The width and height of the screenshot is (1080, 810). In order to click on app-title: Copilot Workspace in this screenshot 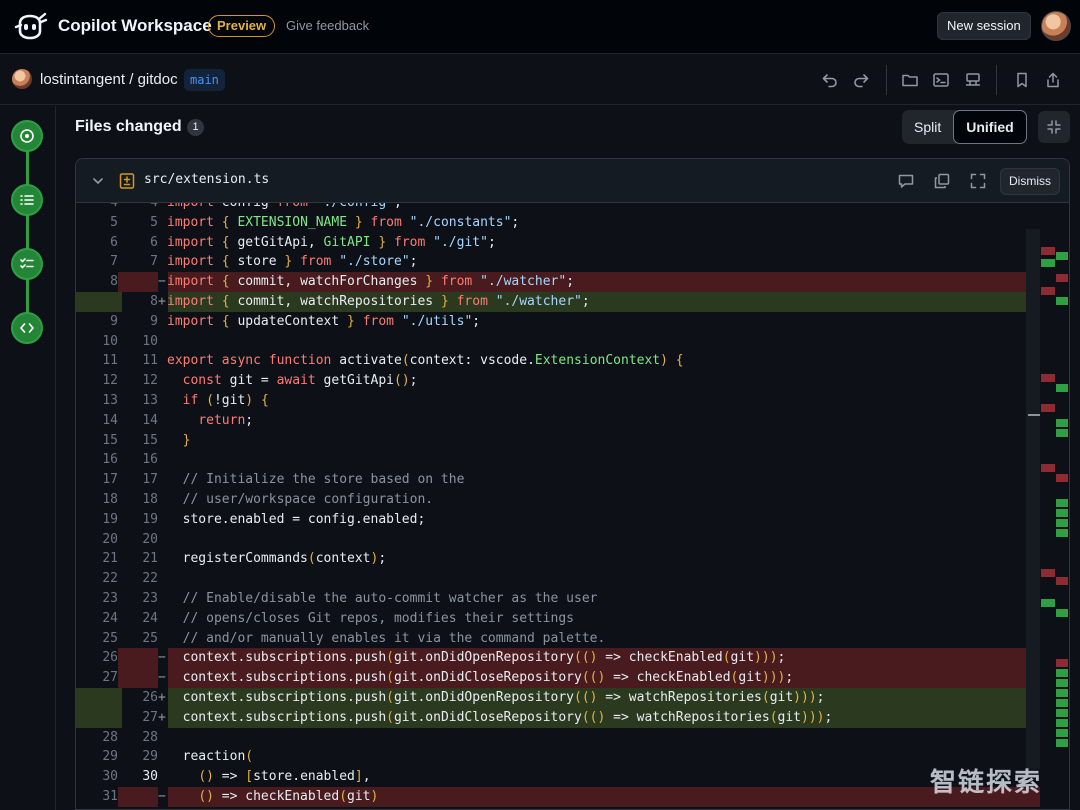, I will do `click(135, 26)`.